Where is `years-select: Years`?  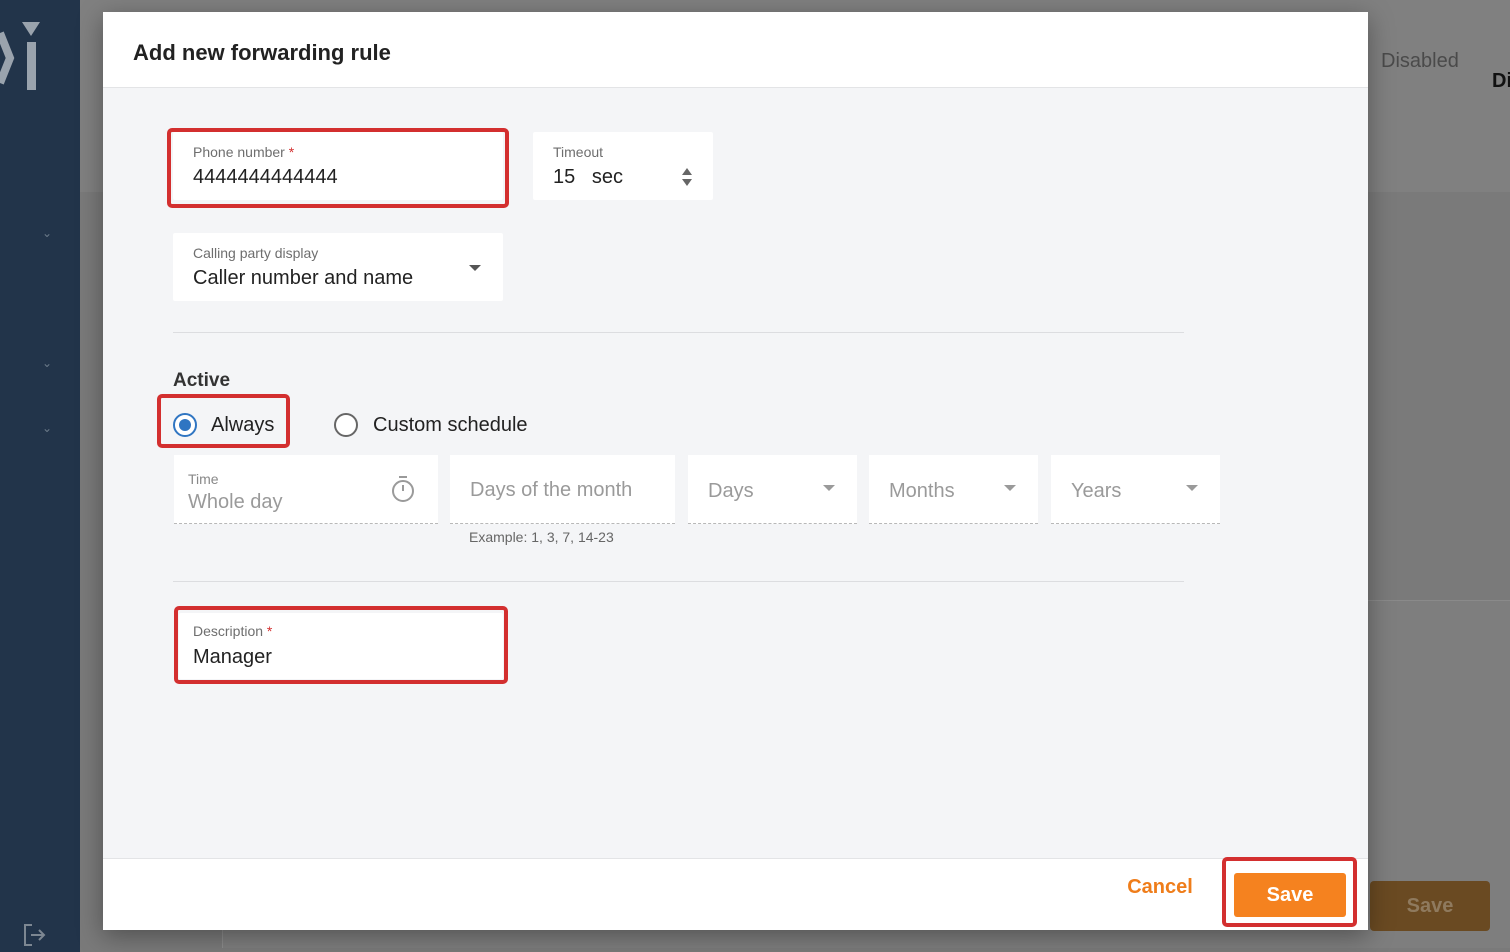 years-select: Years is located at coordinates (1135, 489).